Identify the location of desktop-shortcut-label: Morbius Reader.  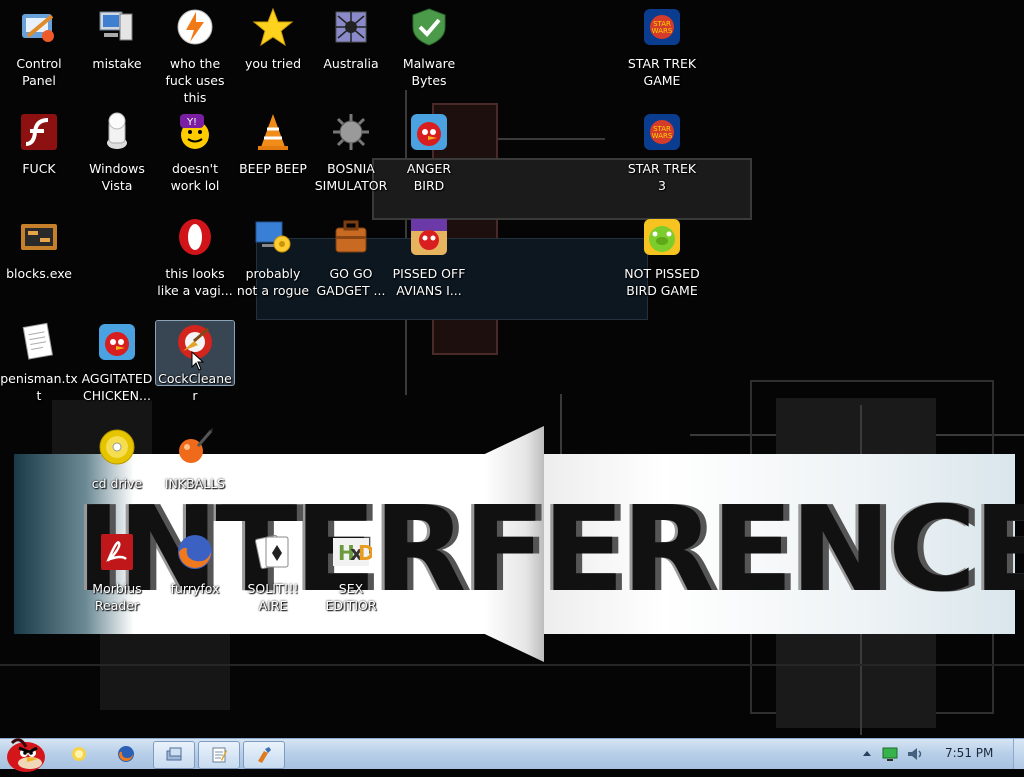
(117, 597).